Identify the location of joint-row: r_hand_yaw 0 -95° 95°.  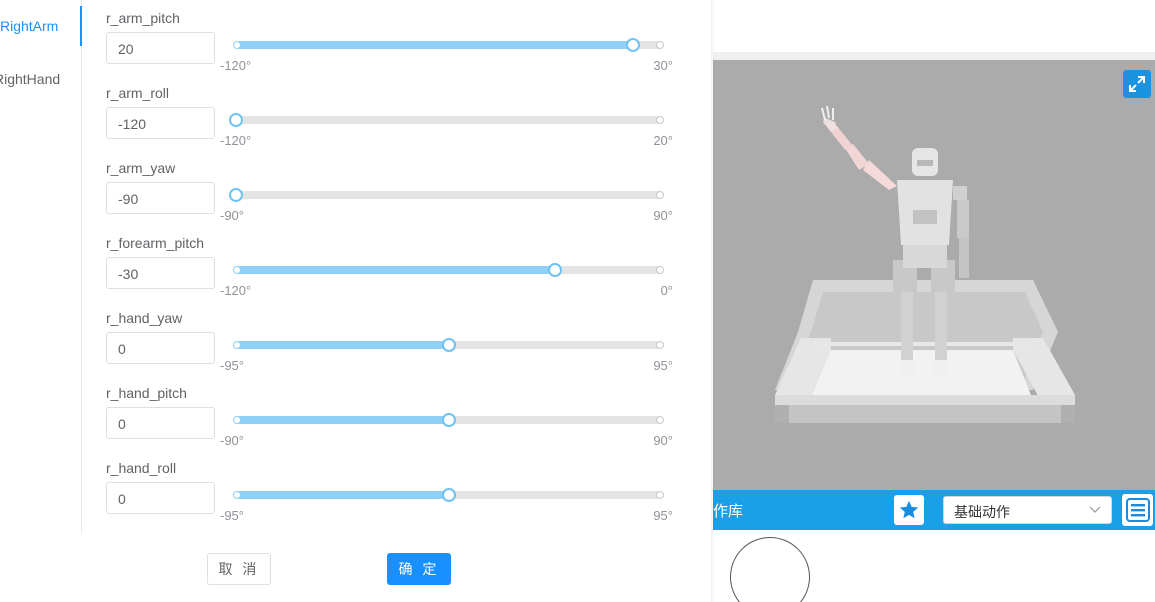
(401, 347).